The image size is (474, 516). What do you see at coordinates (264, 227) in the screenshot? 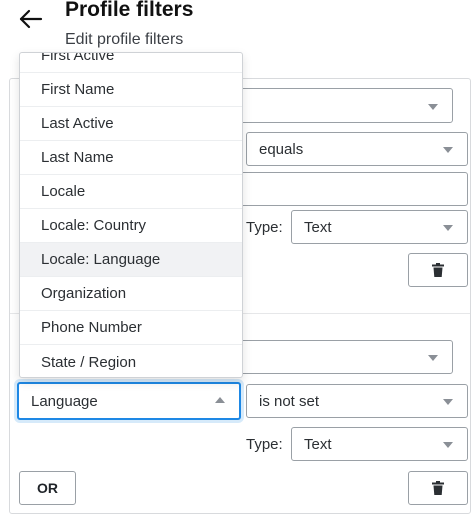
I see `filter1-type-label: Type:` at bounding box center [264, 227].